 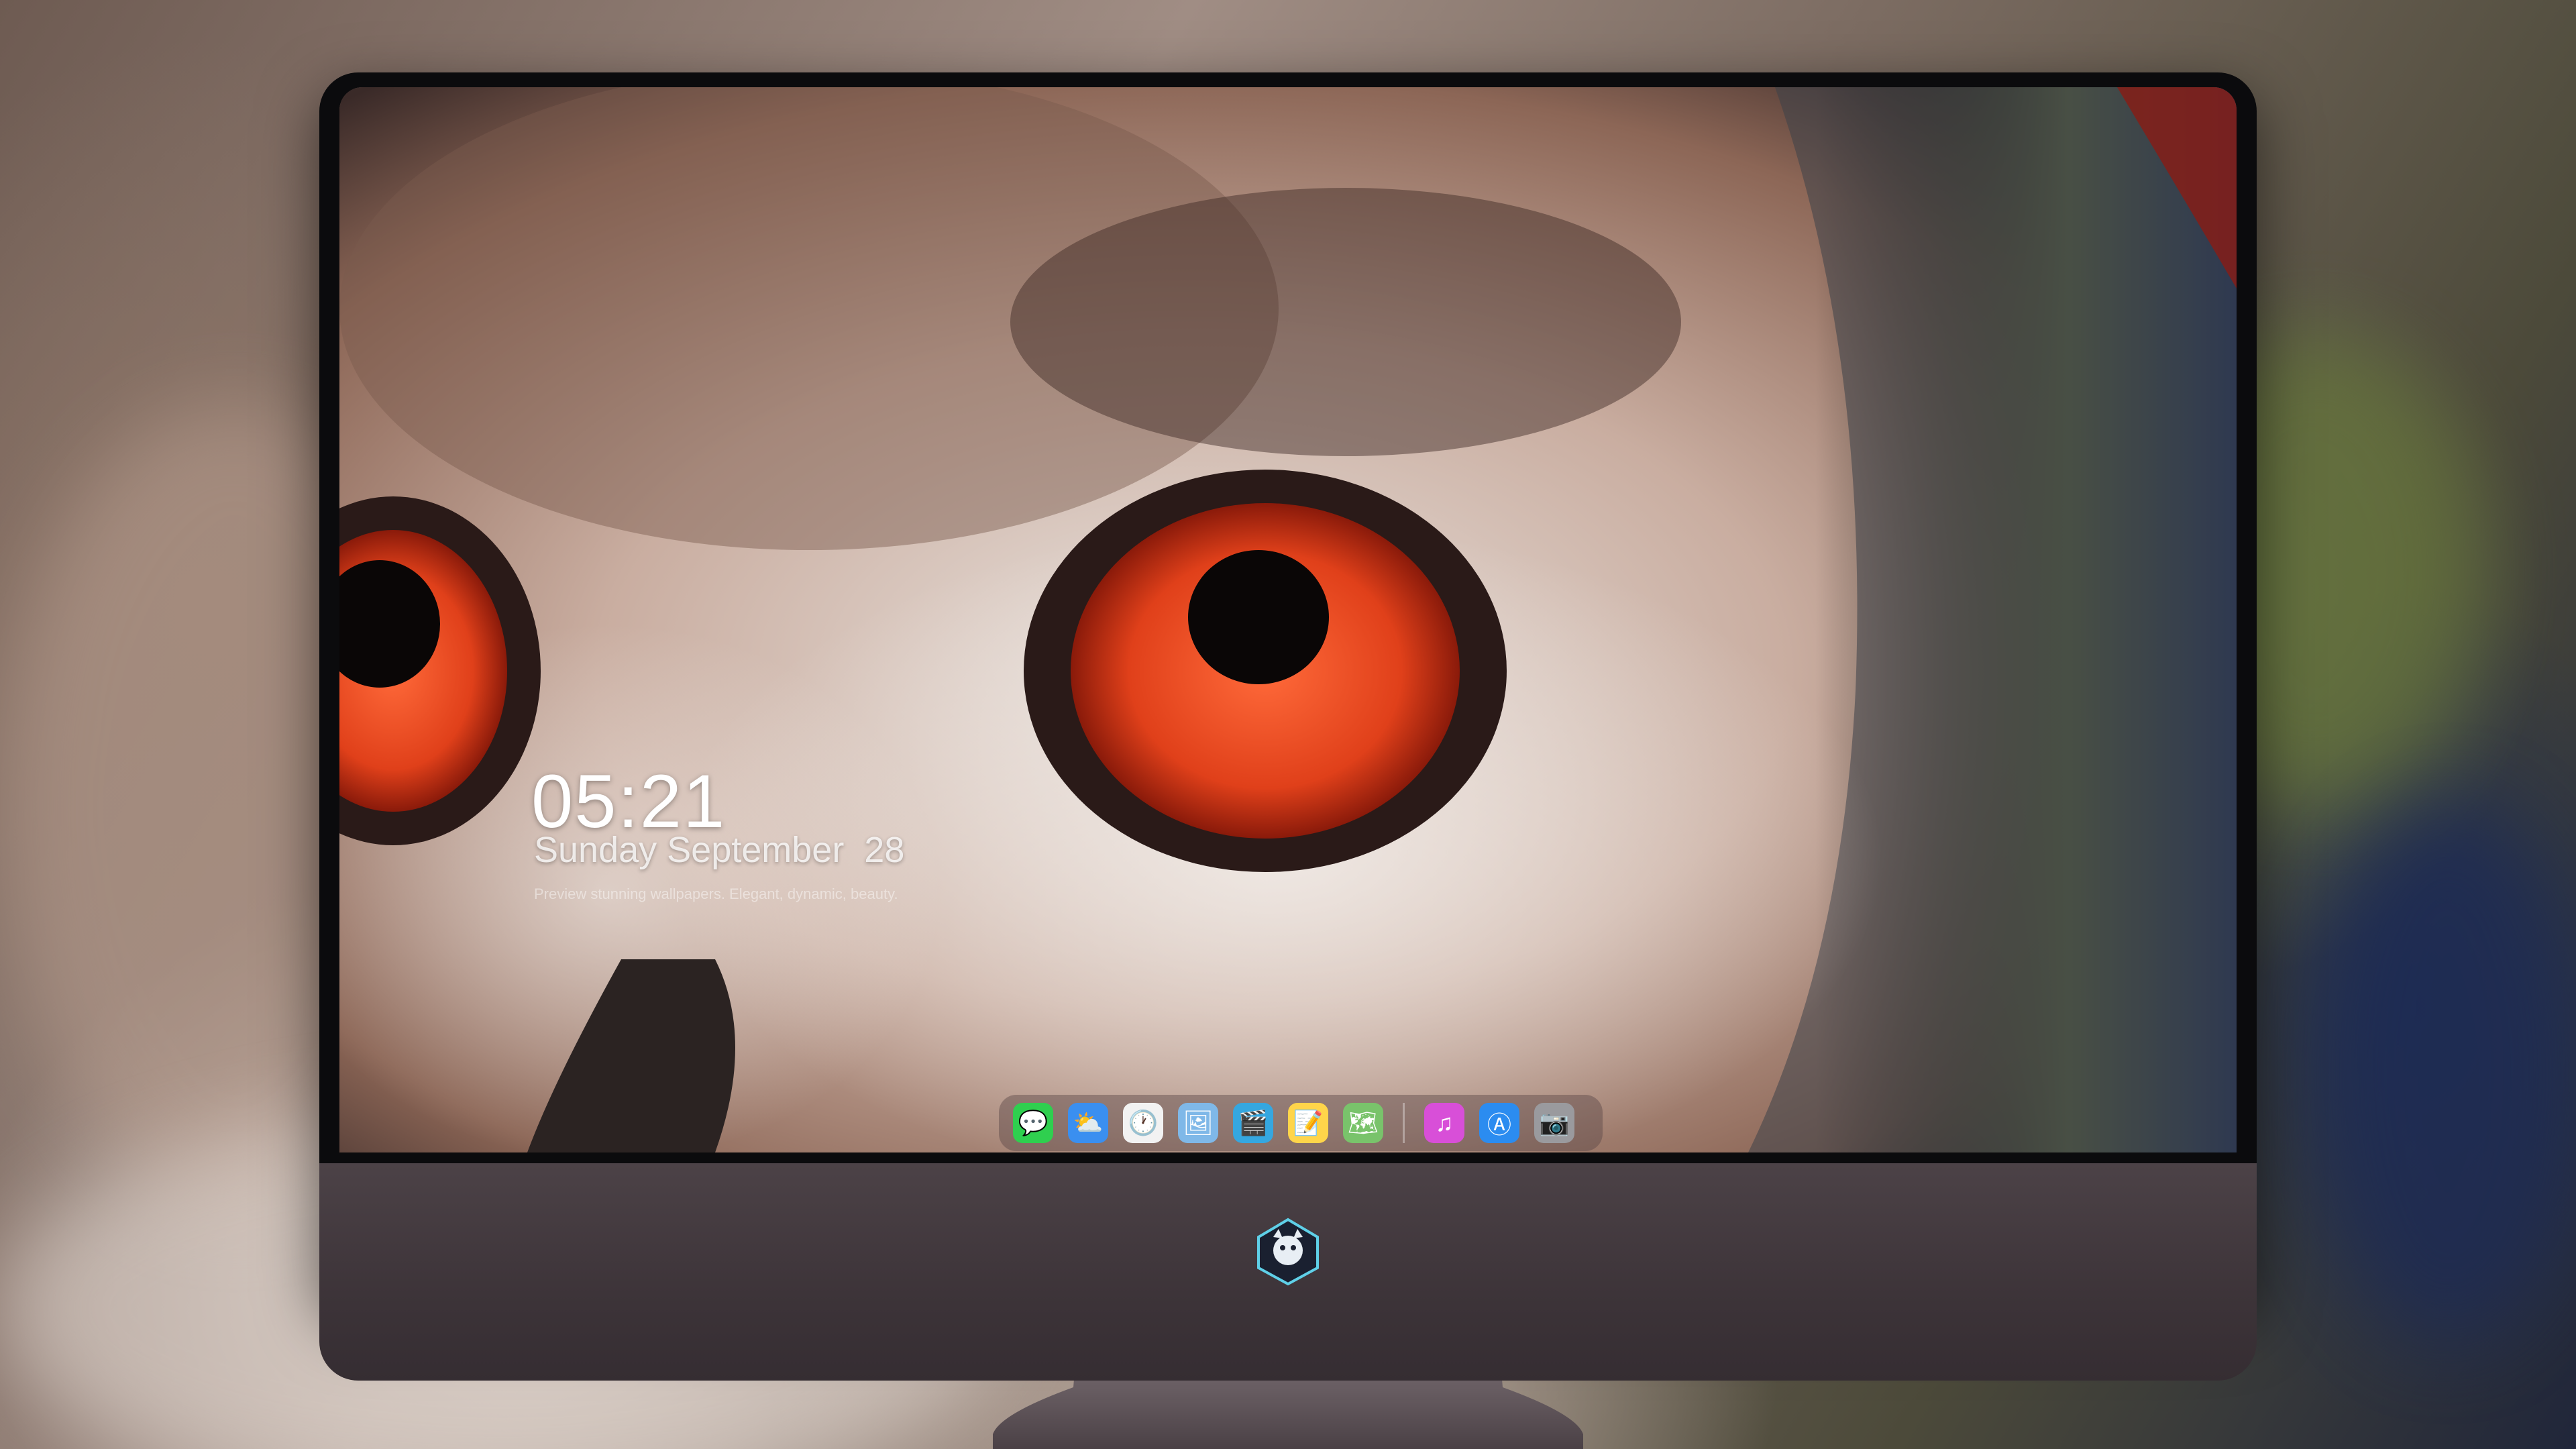 I want to click on camera-icon: 📷, so click(x=1554, y=1123).